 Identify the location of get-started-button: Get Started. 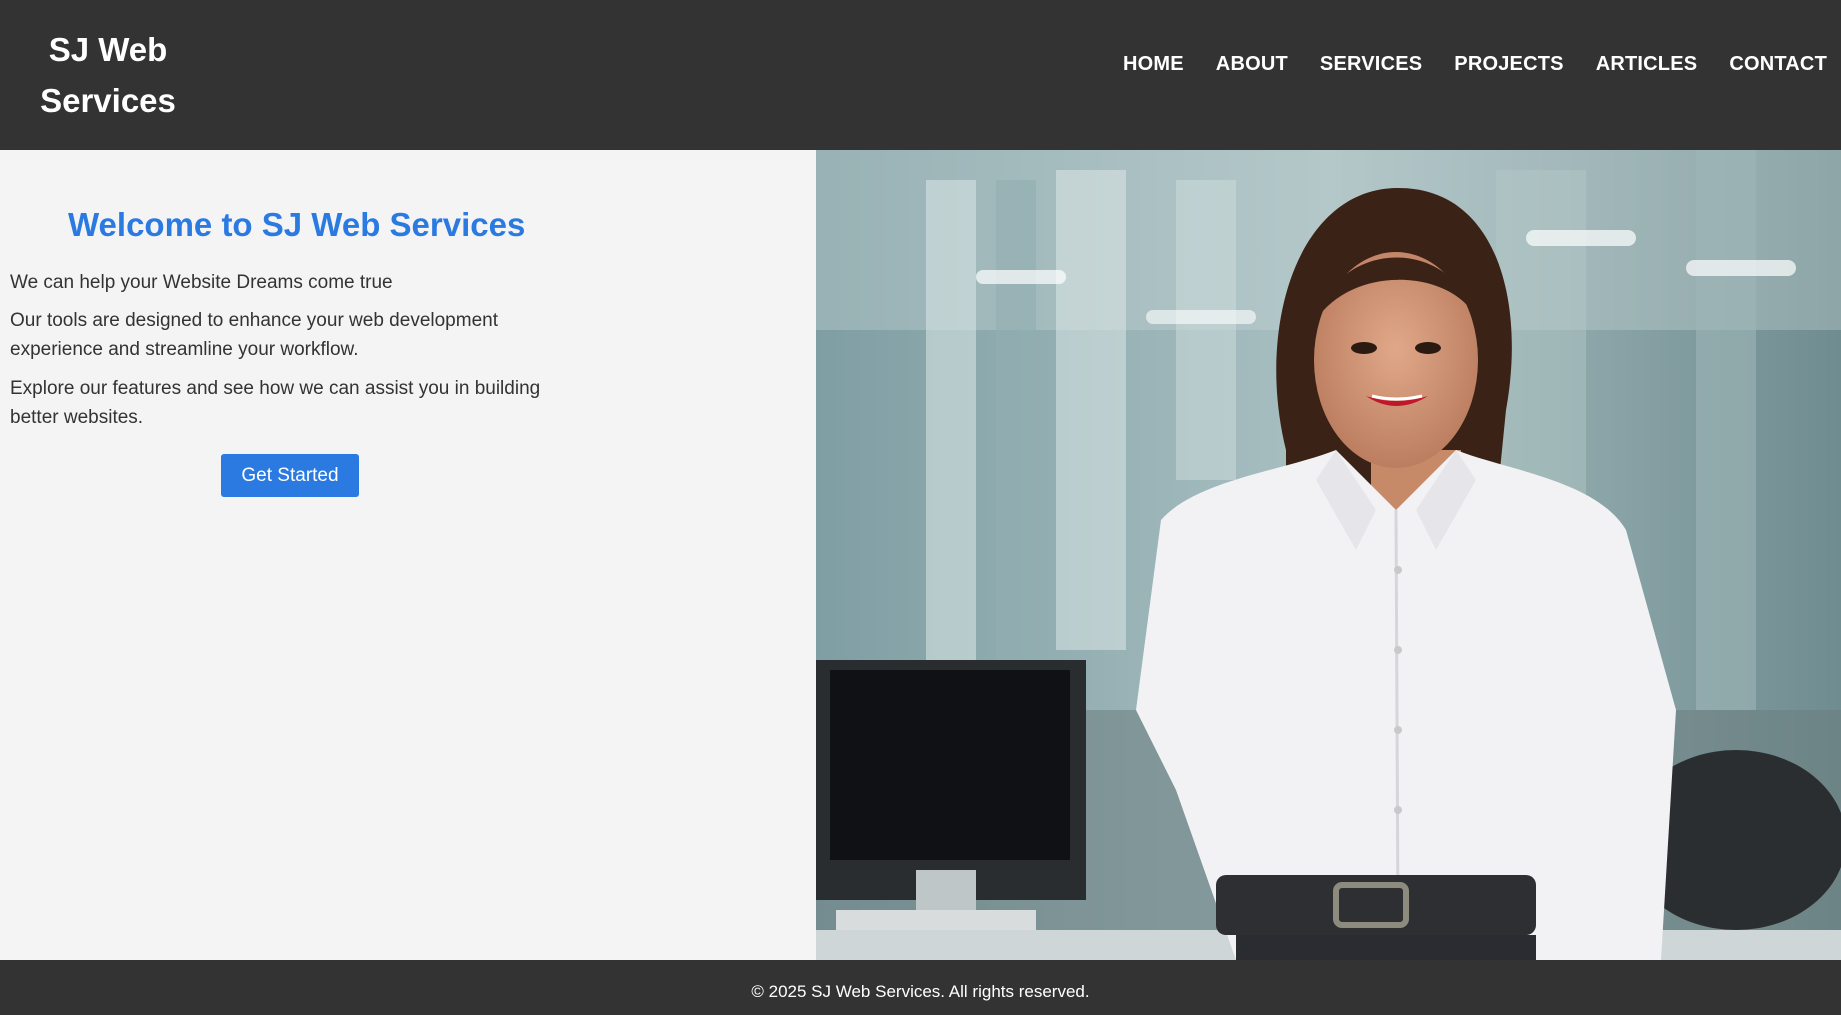
(290, 475).